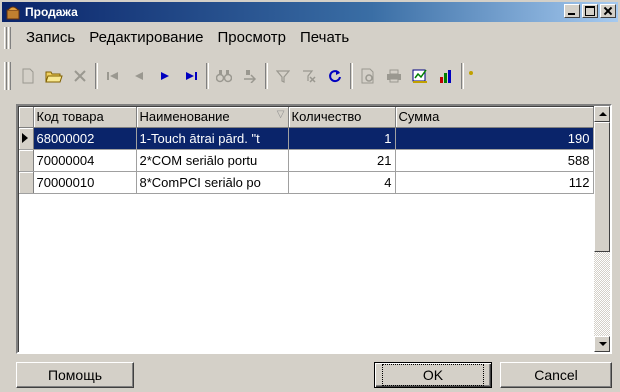  What do you see at coordinates (602, 187) in the screenshot?
I see `scroll-thumb` at bounding box center [602, 187].